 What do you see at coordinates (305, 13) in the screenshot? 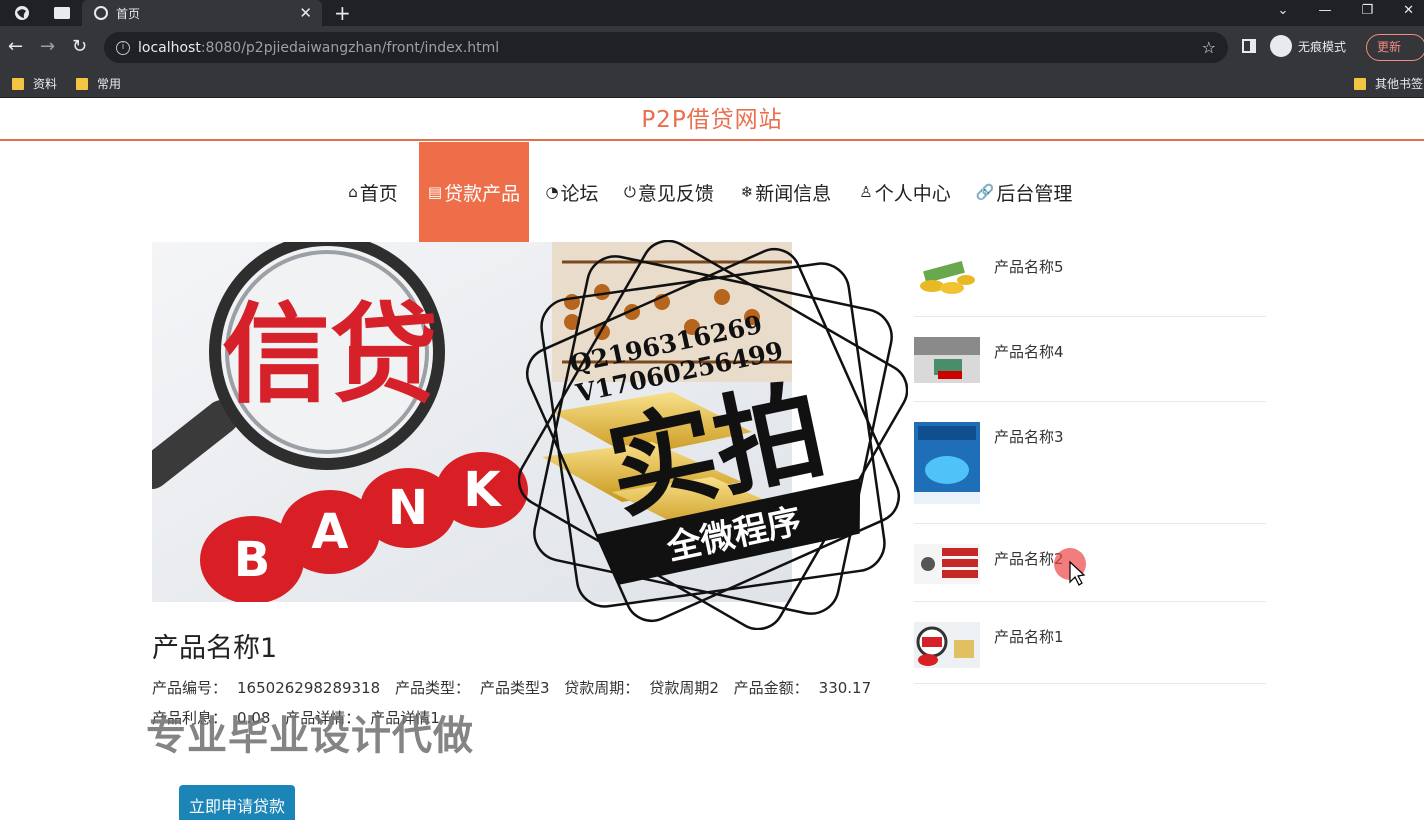
I see `close-icon: ✕` at bounding box center [305, 13].